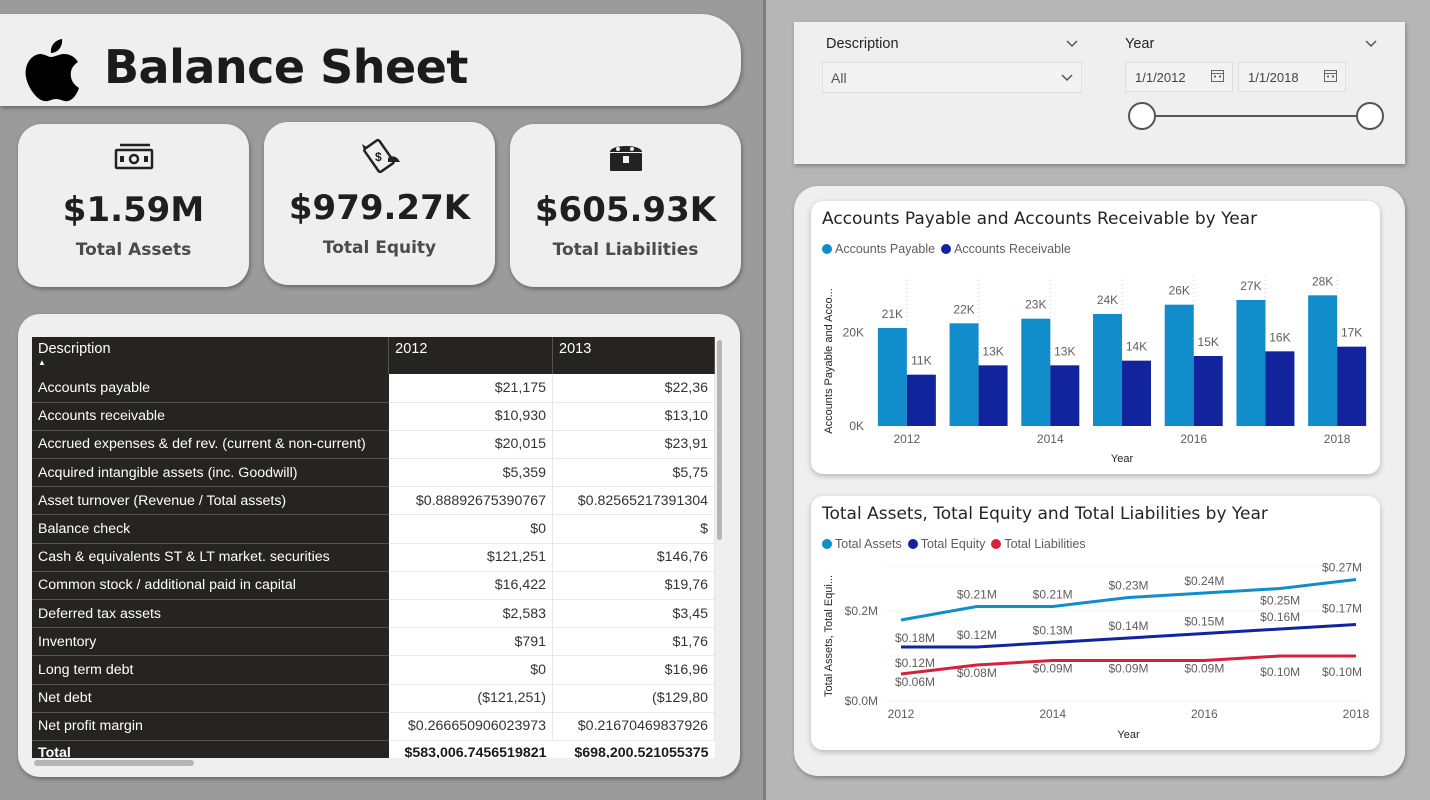 The height and width of the screenshot is (800, 1430). Describe the element at coordinates (1035, 305) in the screenshot. I see `data-label: 23K` at that location.